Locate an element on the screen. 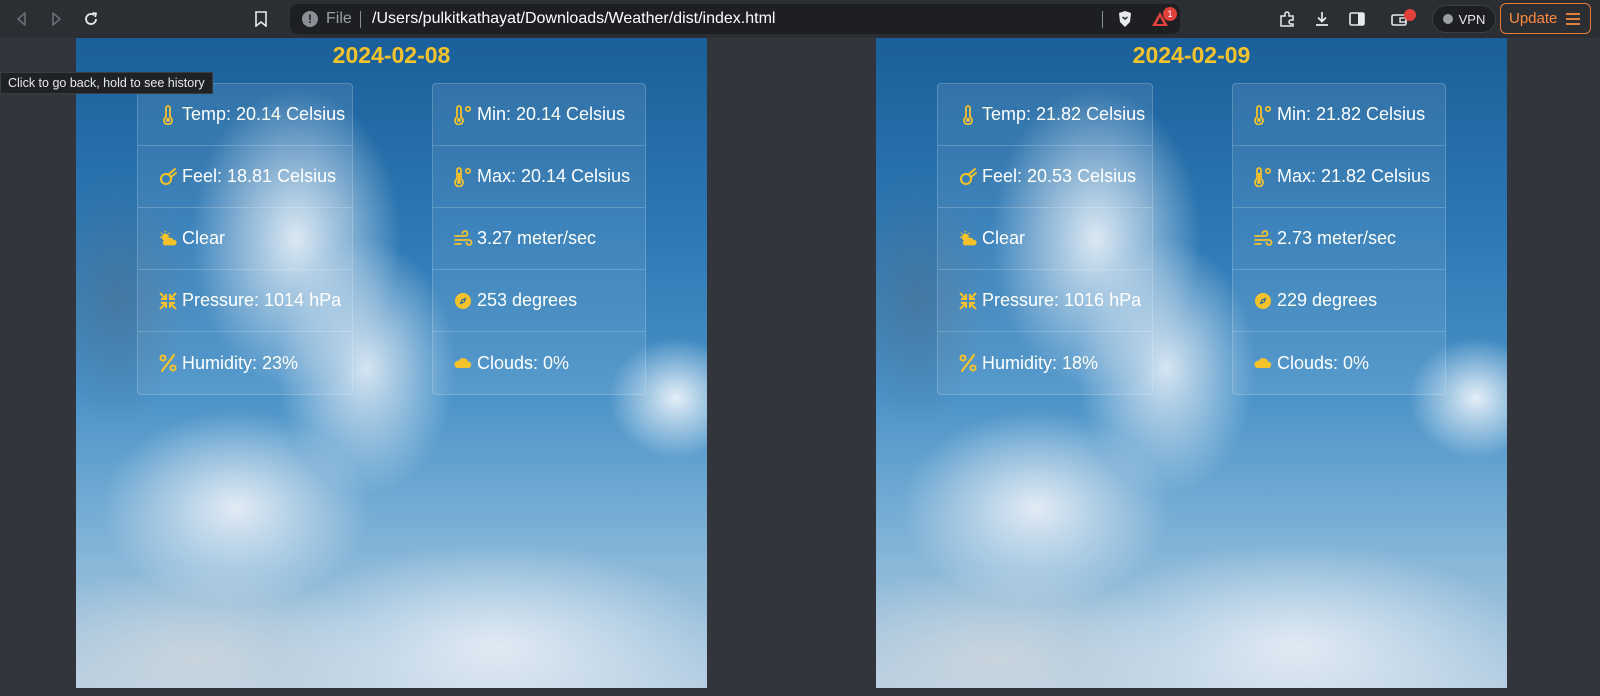 The height and width of the screenshot is (696, 1600). weather-stat-row: 3.27 meter/sec is located at coordinates (539, 239).